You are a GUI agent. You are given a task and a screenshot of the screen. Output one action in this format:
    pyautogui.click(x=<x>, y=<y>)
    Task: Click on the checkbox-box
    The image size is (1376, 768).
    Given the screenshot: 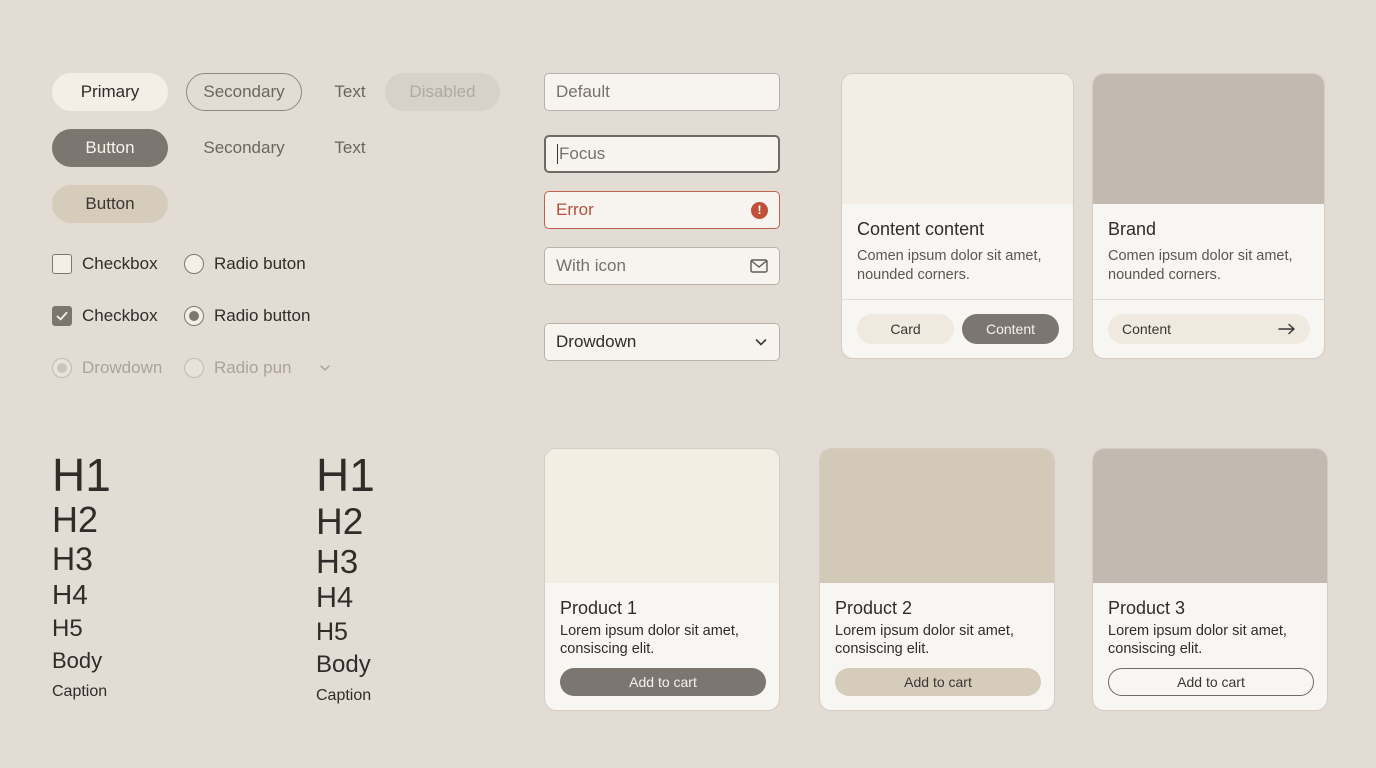 What is the action you would take?
    pyautogui.click(x=62, y=264)
    